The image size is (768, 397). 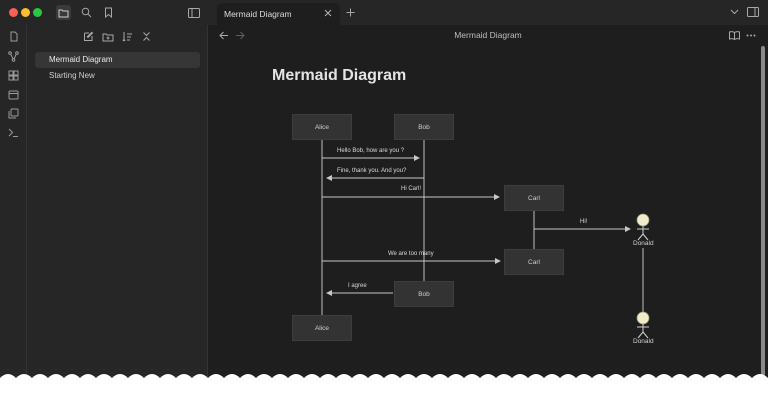 What do you see at coordinates (643, 227) in the screenshot?
I see `donald-actor-figure-top` at bounding box center [643, 227].